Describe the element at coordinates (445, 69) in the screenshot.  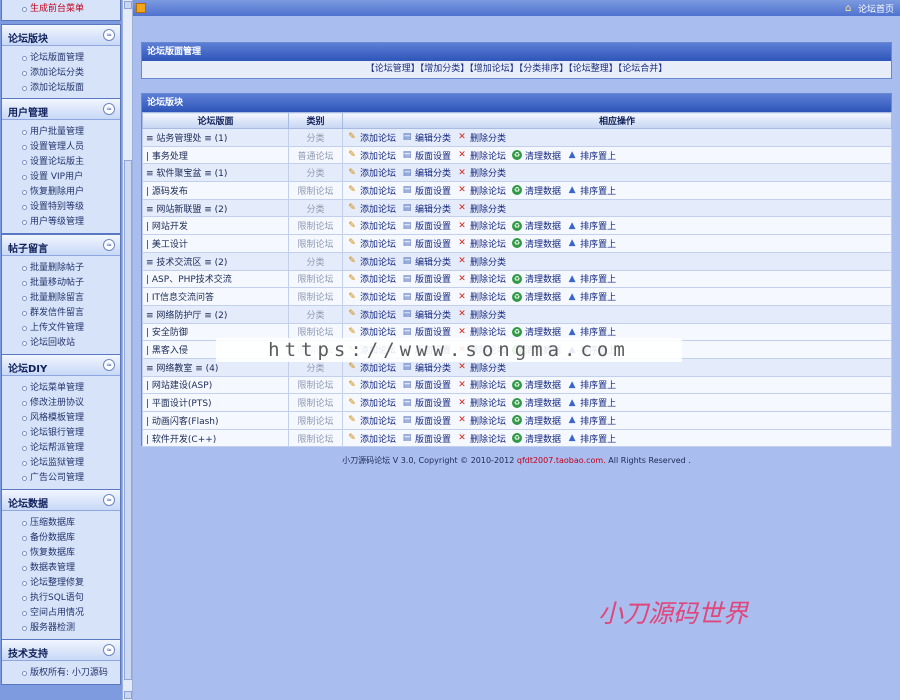
I see `manage-link: 【增加分类】` at that location.